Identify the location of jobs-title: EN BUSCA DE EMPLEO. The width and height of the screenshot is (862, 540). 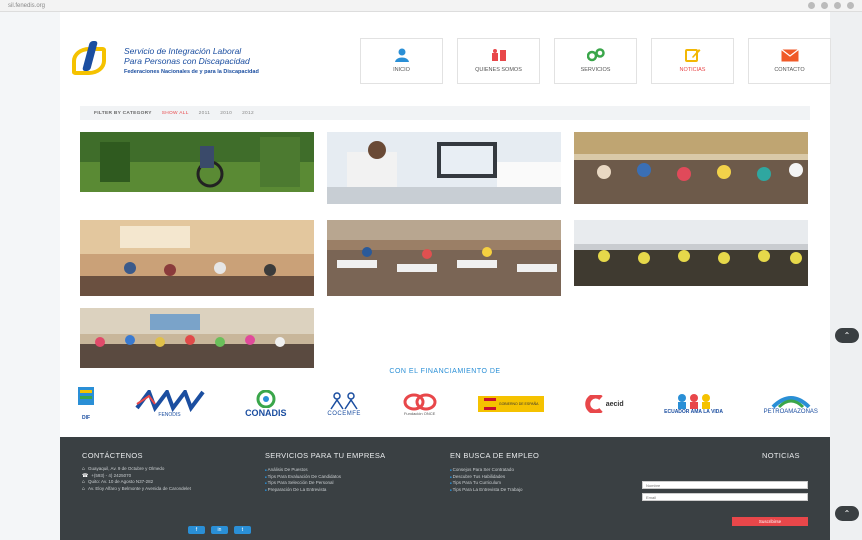
(495, 455).